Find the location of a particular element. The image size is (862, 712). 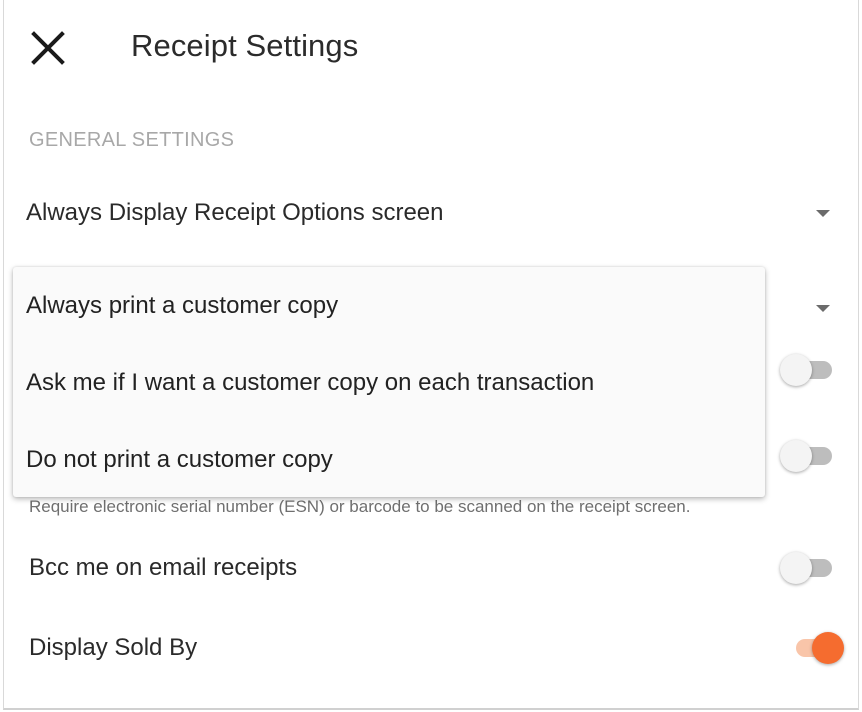

setting-row-bcc-email: Bcc me on email receipts is located at coordinates (430, 568).